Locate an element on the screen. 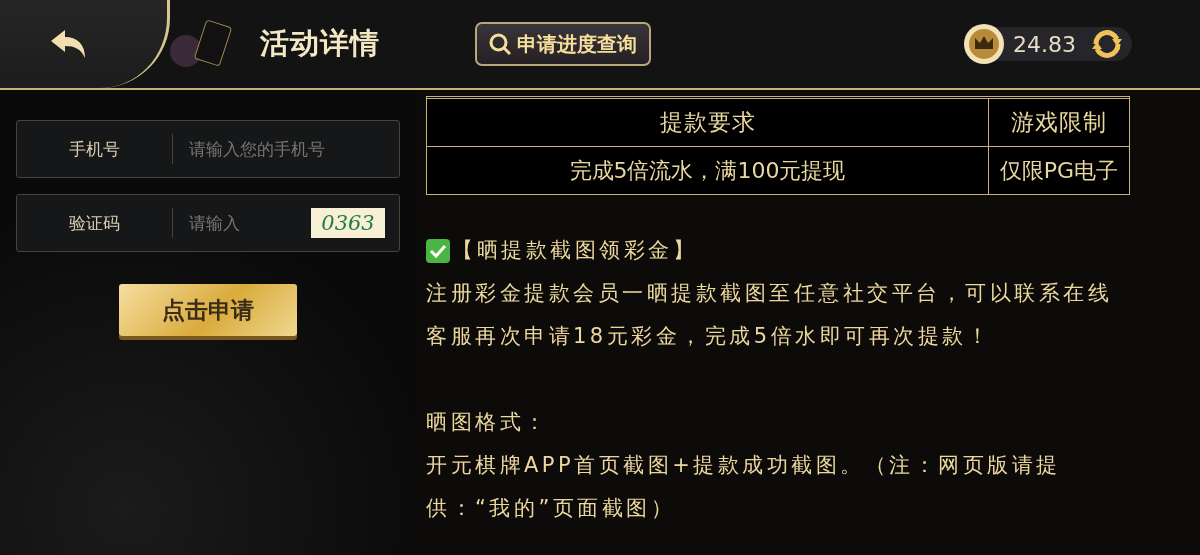 The image size is (1200, 555). check-mark-icon is located at coordinates (438, 250).